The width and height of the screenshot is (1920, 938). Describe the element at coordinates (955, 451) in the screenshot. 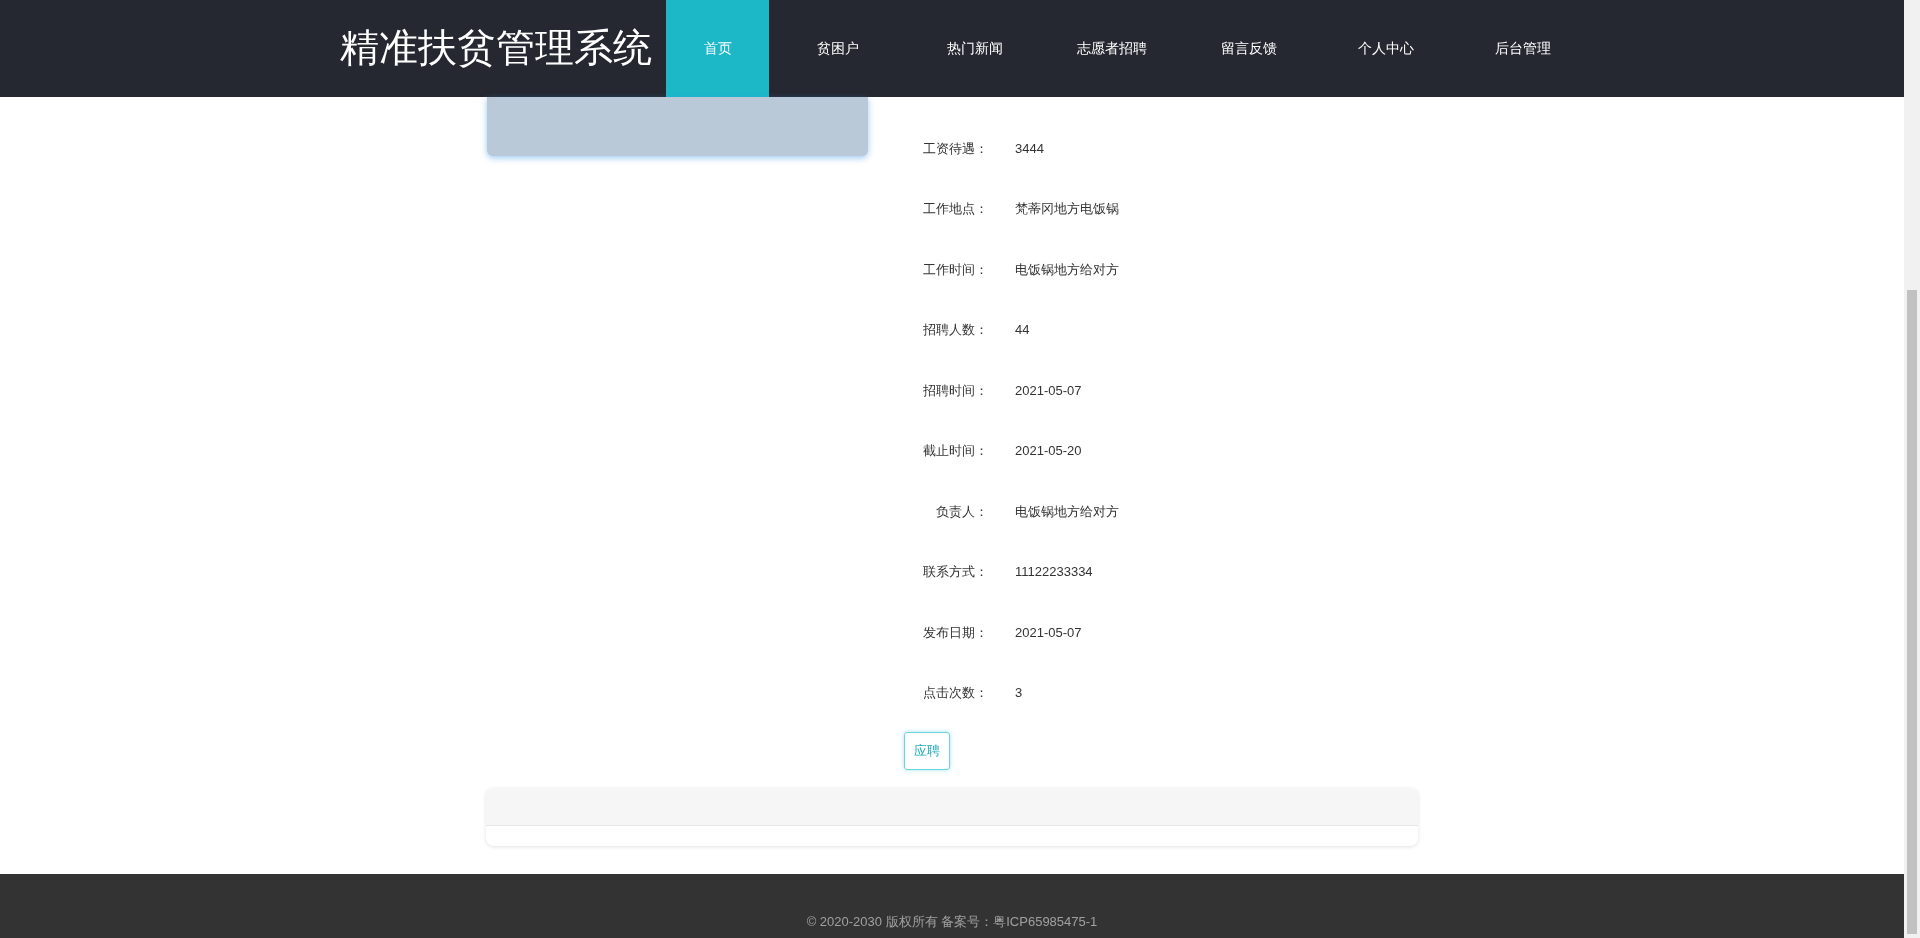

I see `field-label: 截止时间：` at that location.